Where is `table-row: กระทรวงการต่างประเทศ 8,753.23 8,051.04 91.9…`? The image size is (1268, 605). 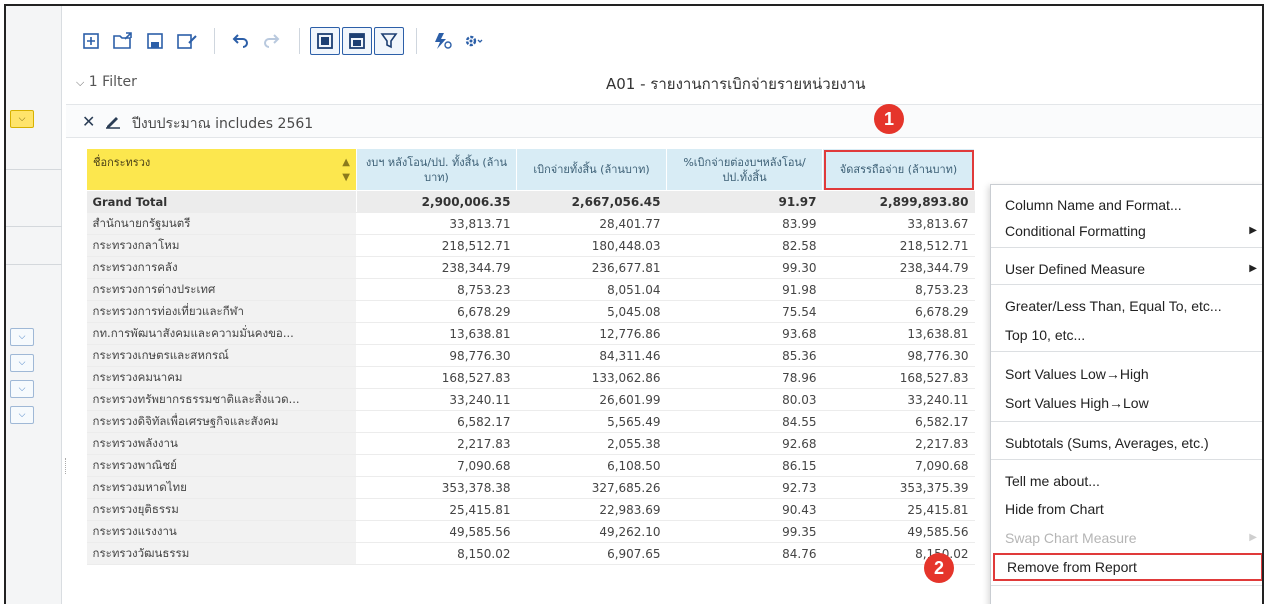 table-row: กระทรวงการต่างประเทศ 8,753.23 8,051.04 91.9… is located at coordinates (530, 289).